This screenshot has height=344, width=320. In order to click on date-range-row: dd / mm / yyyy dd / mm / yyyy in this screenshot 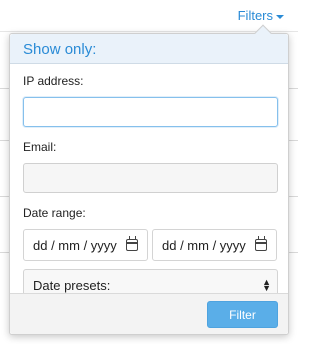, I will do `click(150, 245)`.